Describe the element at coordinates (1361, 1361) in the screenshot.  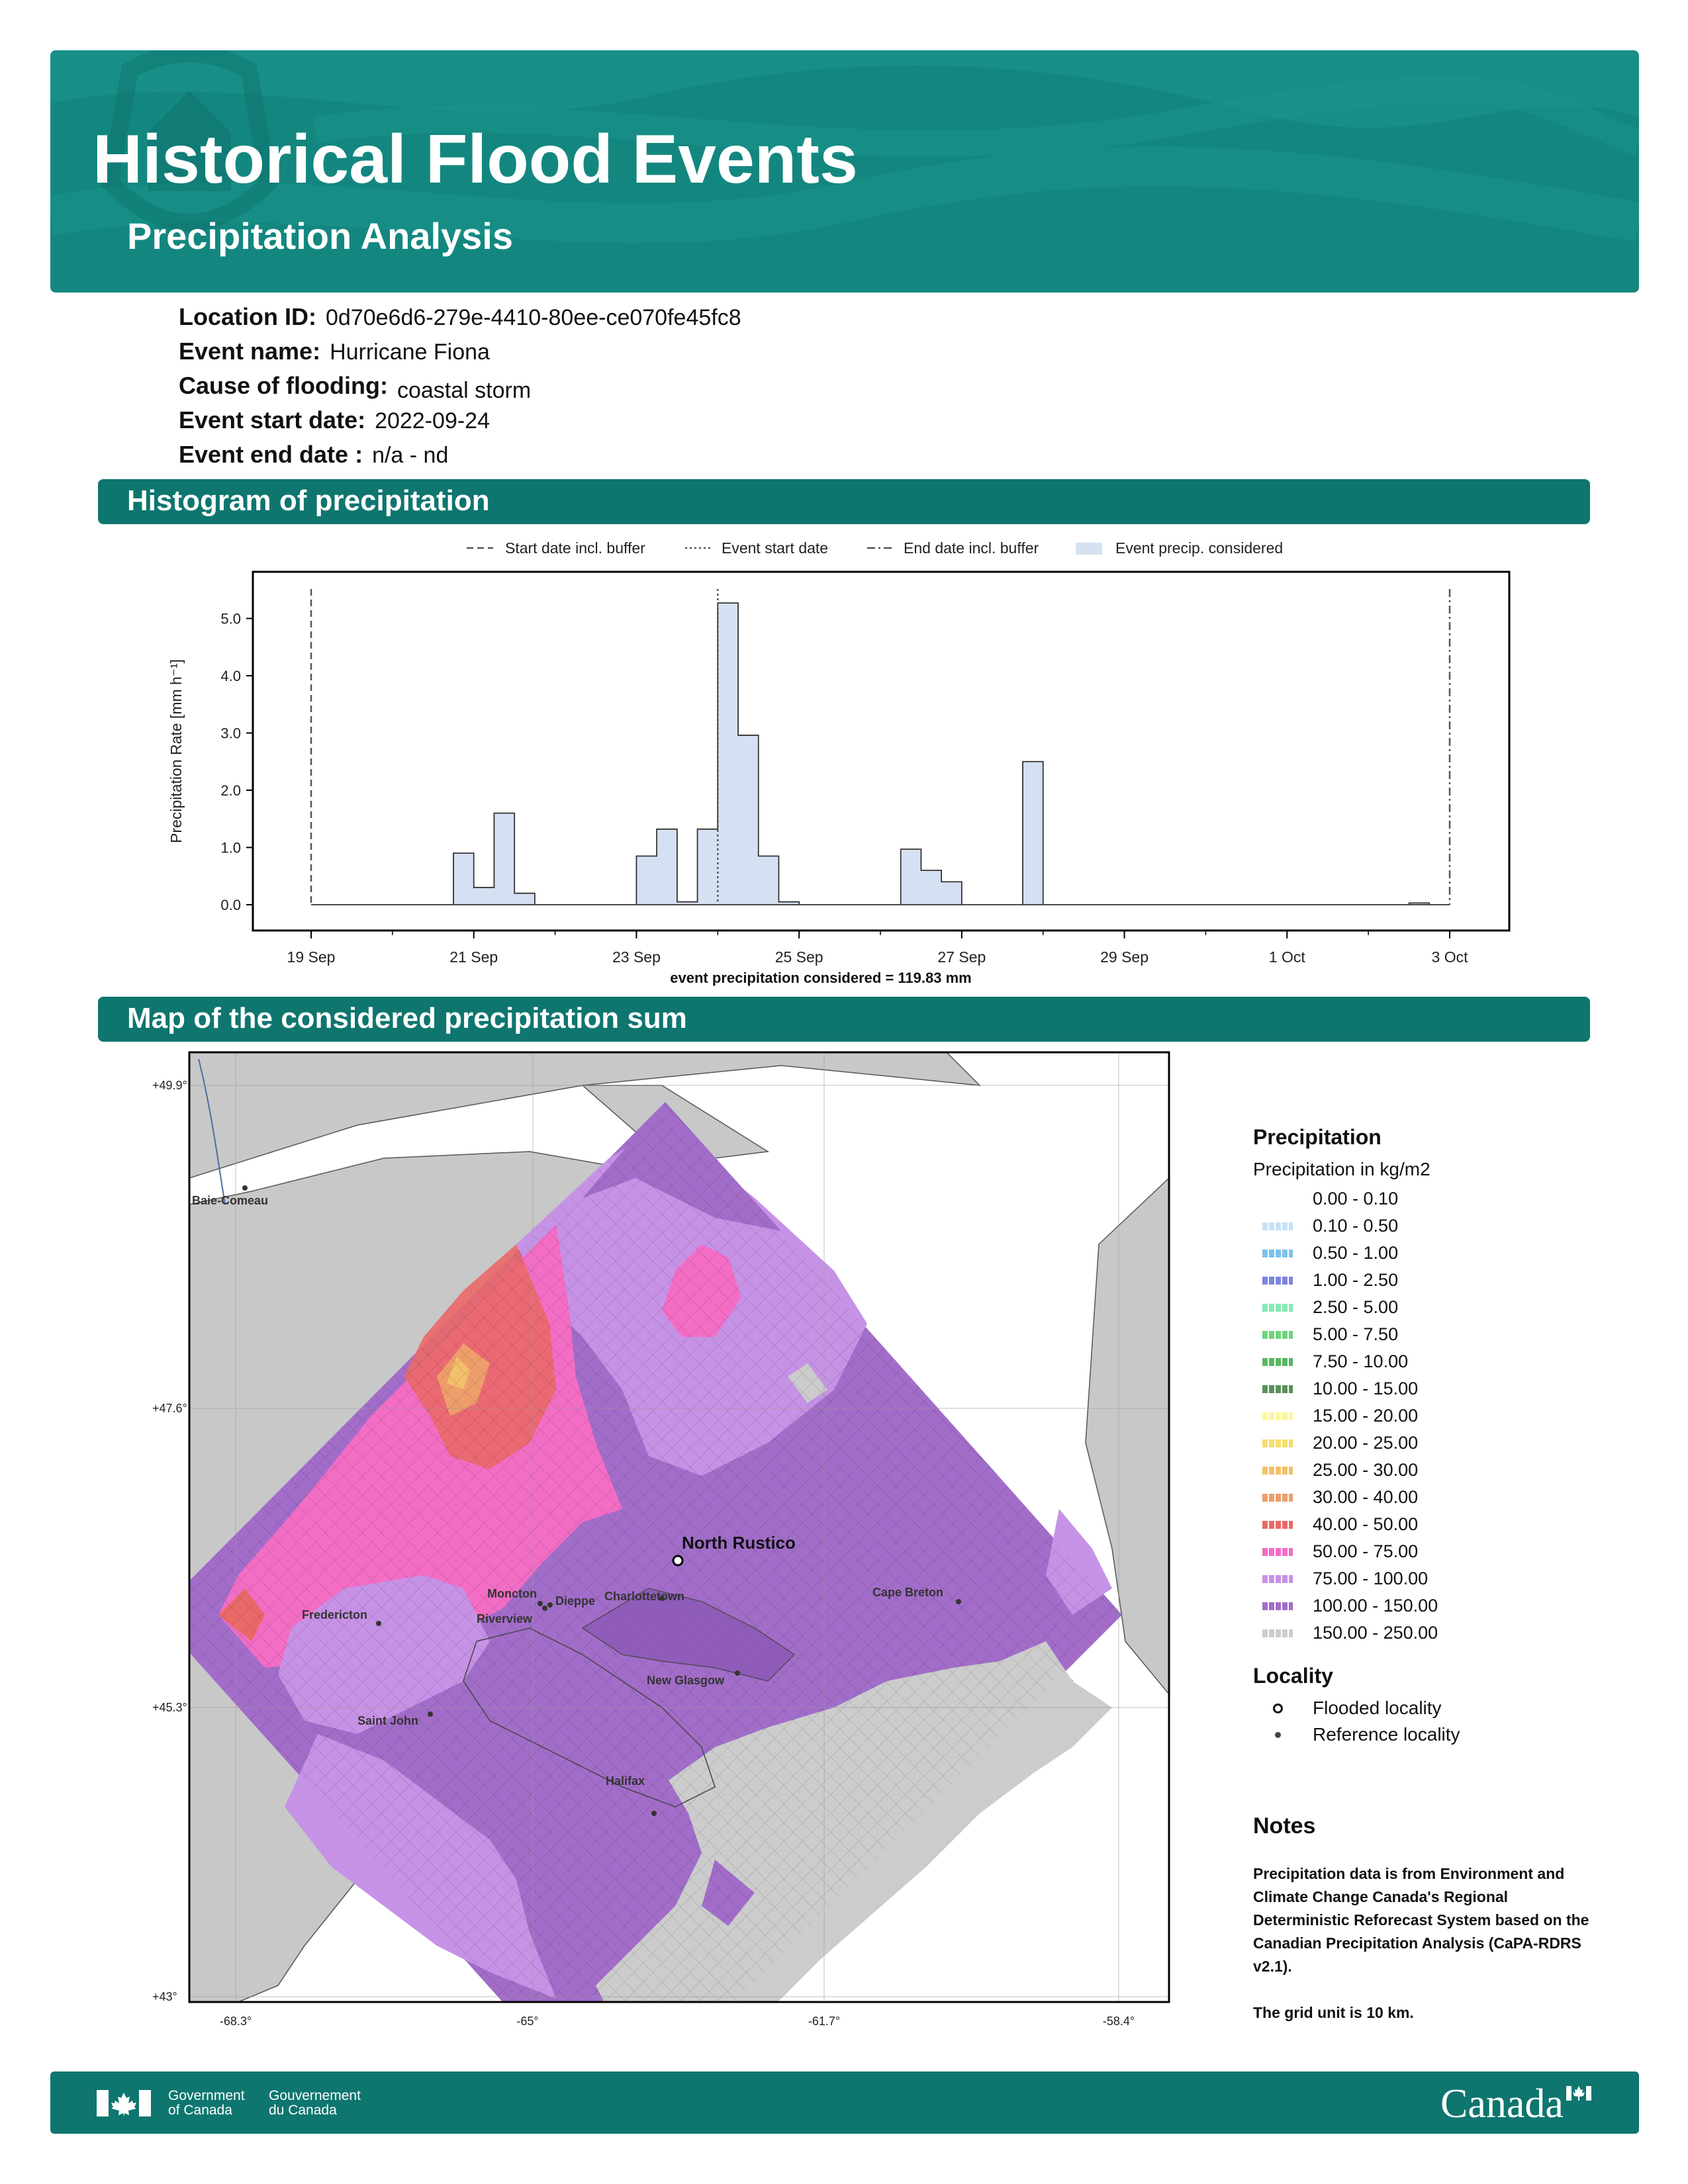
I see `legend-class-label: 7.50 - 10.00` at that location.